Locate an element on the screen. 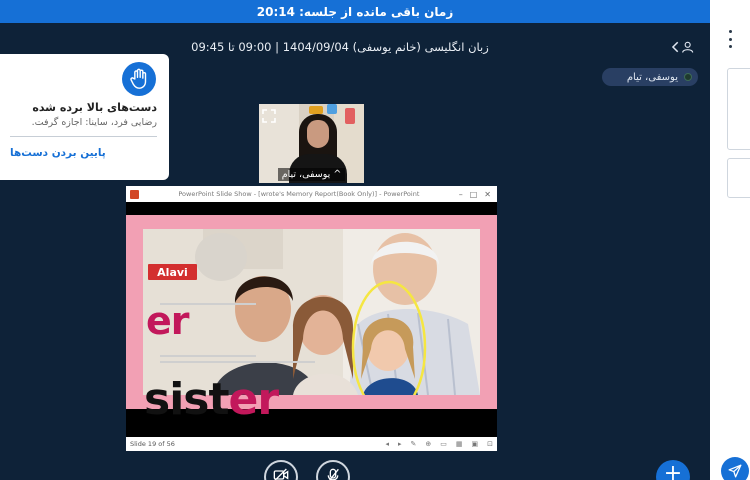 The image size is (750, 480). webcam-video-tile: ^ یوسفی، تیام is located at coordinates (311, 143).